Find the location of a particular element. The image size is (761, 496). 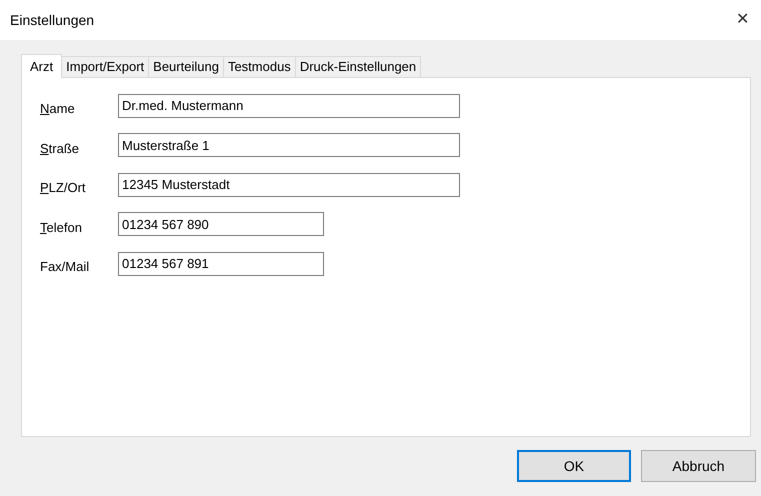

window-title: Einstellungen is located at coordinates (52, 20).